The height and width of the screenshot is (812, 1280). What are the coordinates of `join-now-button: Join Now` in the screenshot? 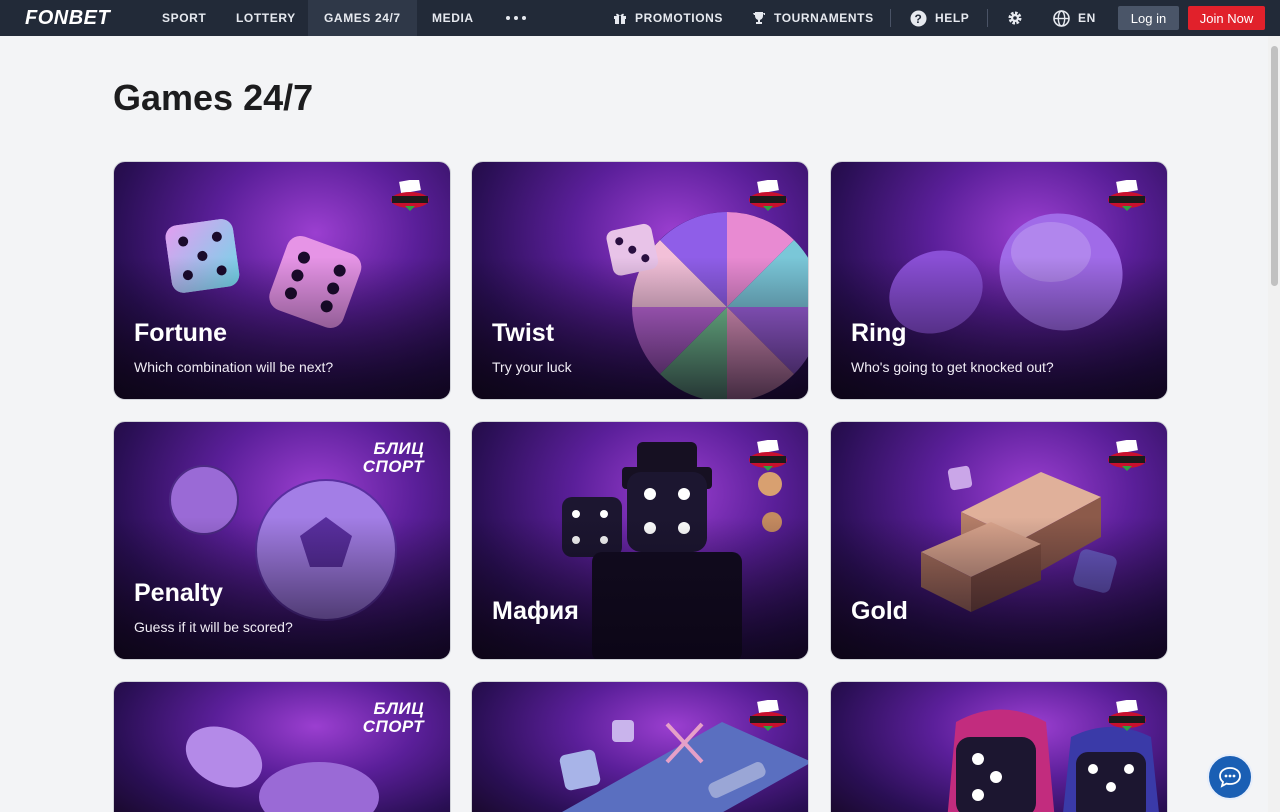 It's located at (1226, 18).